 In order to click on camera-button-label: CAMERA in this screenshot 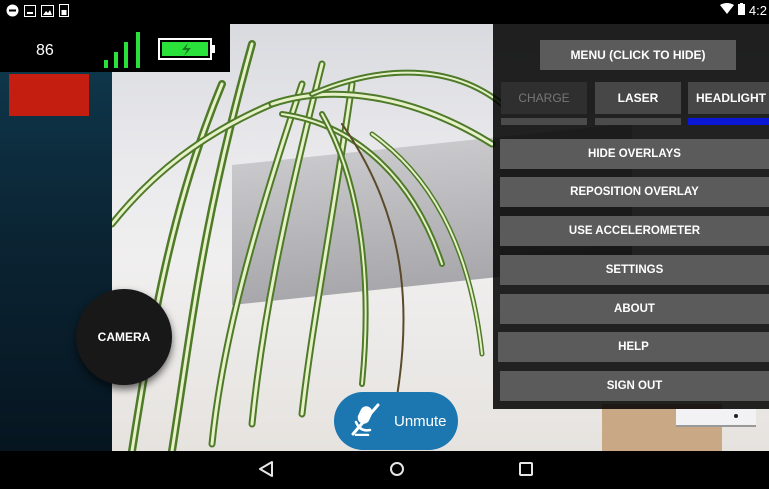, I will do `click(124, 337)`.